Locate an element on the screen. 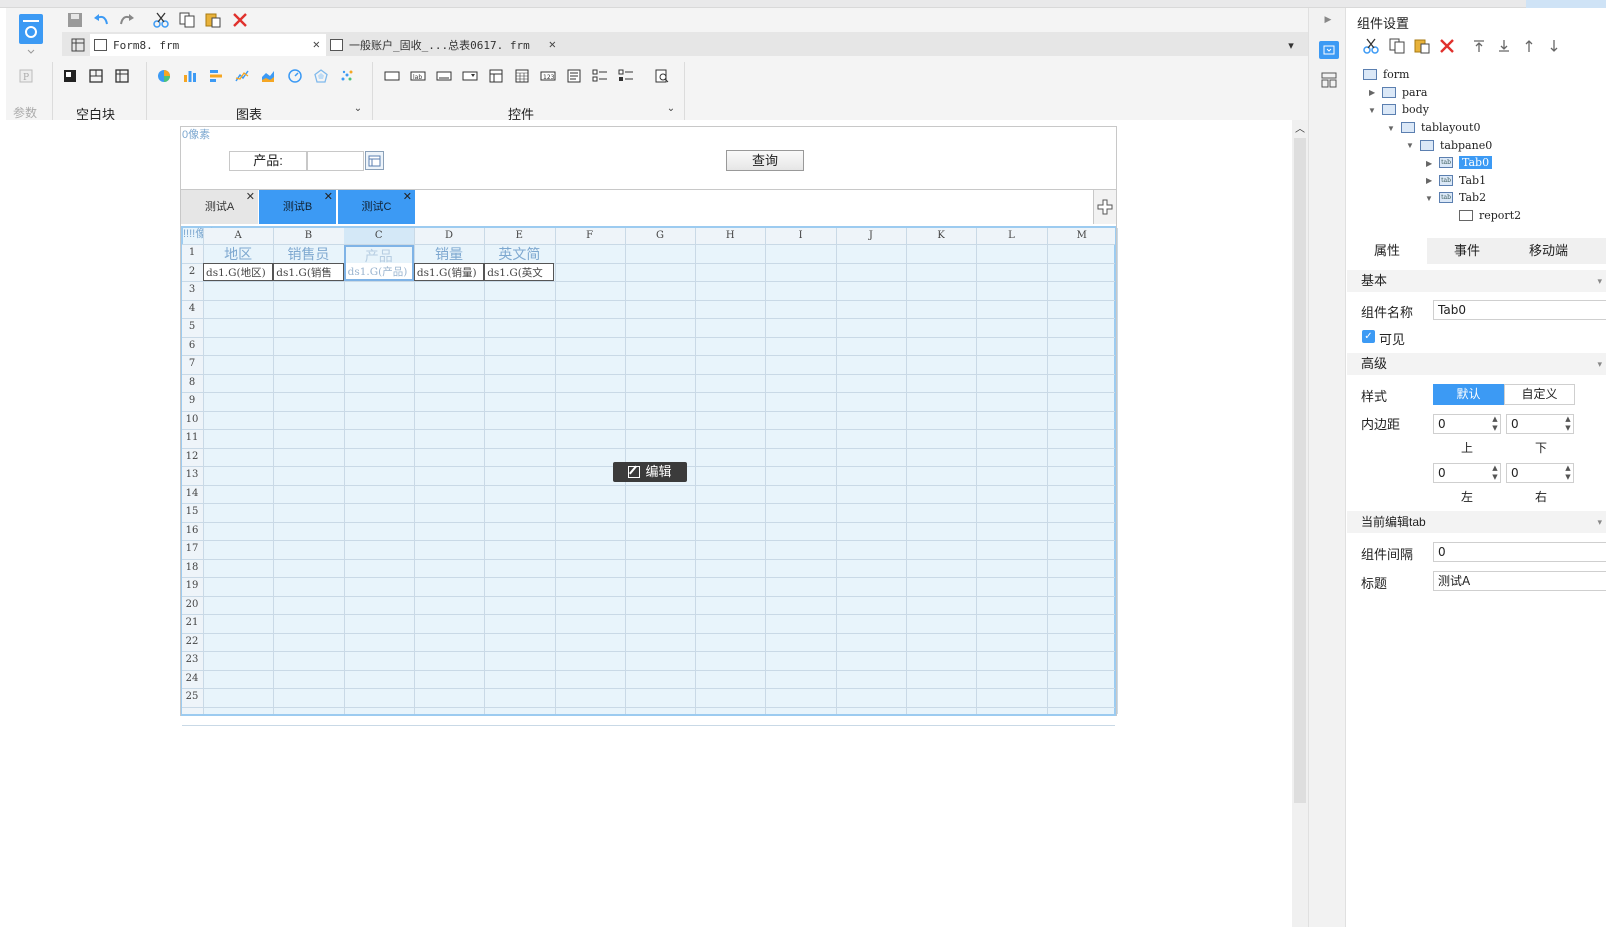  title-input: 测试A is located at coordinates (1519, 581).